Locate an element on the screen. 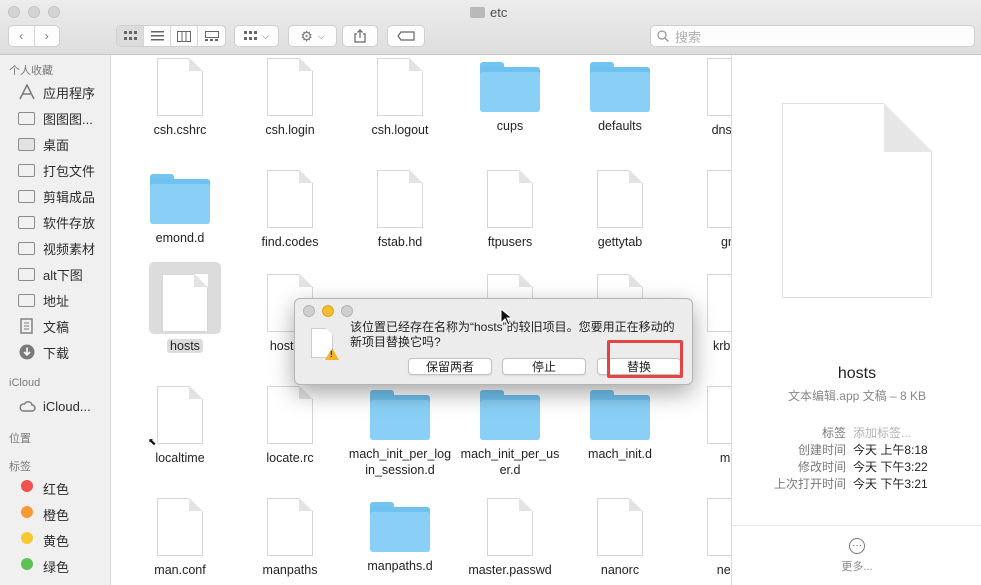 The height and width of the screenshot is (585, 981). downloads-icon is located at coordinates (27, 352).